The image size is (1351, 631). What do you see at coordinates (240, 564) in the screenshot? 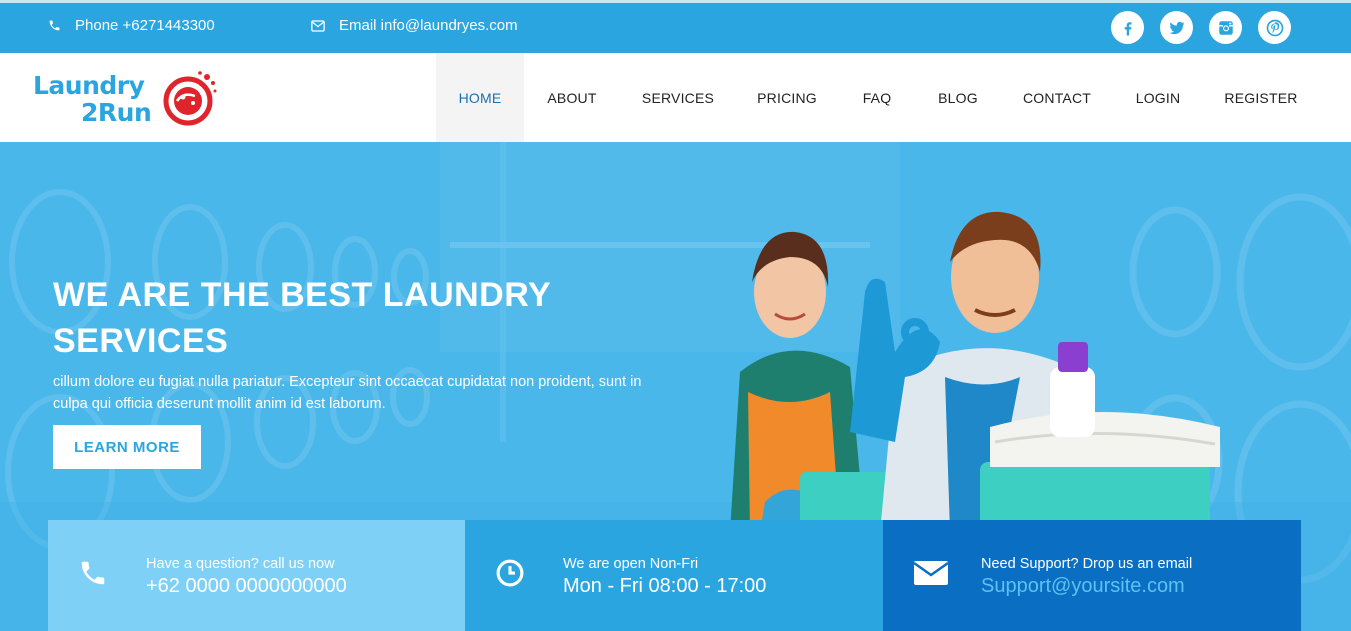
I see `info-phone-label: Have a question? call us now` at bounding box center [240, 564].